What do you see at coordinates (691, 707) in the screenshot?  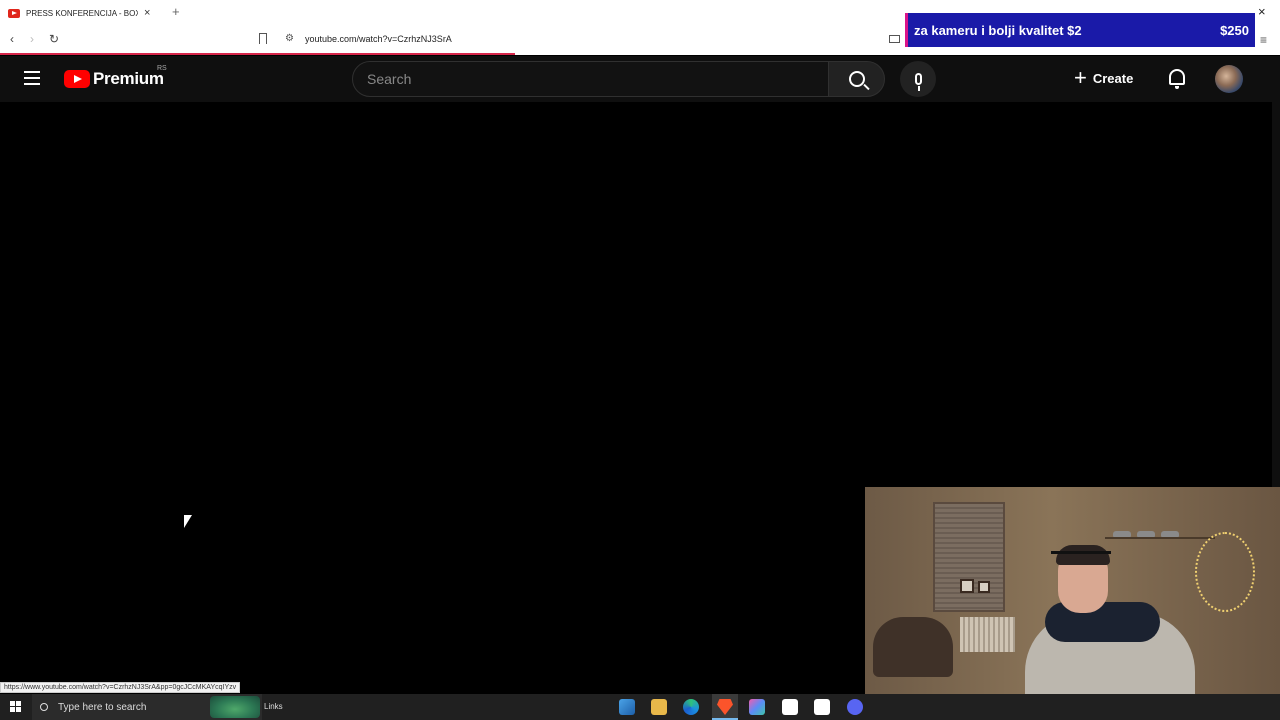 I see `edge-icon` at bounding box center [691, 707].